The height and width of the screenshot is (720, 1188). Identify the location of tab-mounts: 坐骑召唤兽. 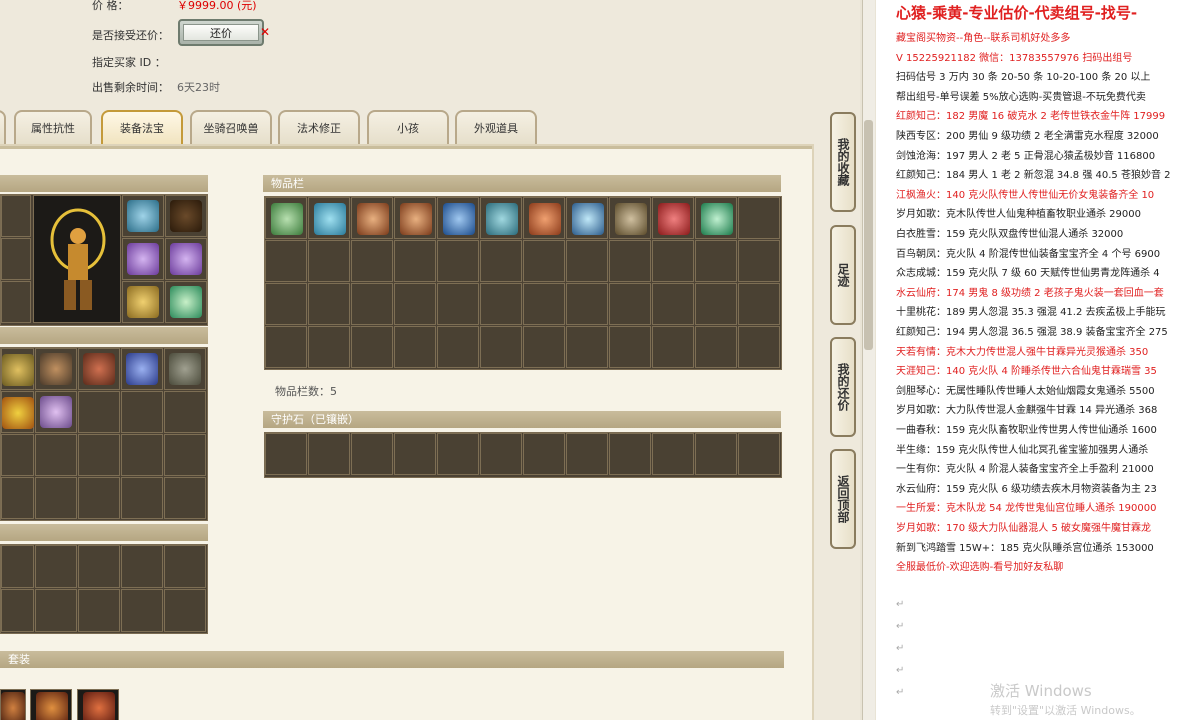
(231, 127).